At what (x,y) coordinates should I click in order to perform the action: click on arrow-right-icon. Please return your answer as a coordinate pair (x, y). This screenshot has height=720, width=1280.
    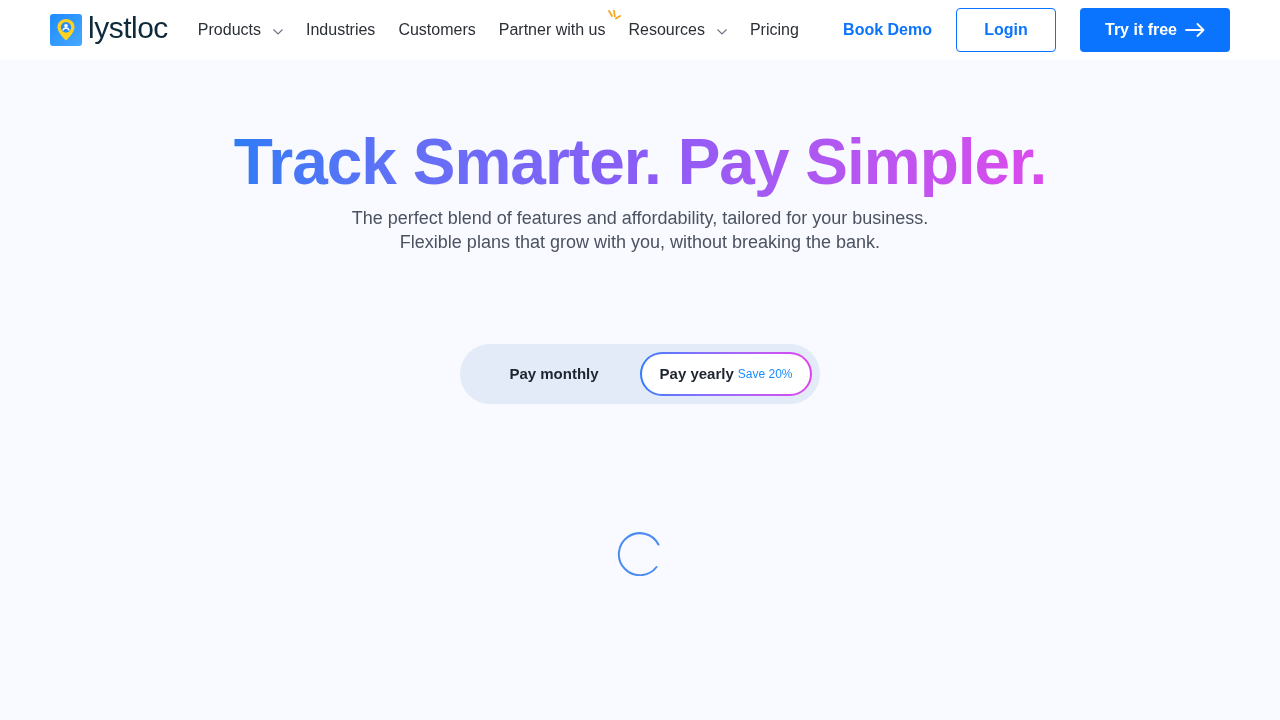
    Looking at the image, I should click on (1195, 30).